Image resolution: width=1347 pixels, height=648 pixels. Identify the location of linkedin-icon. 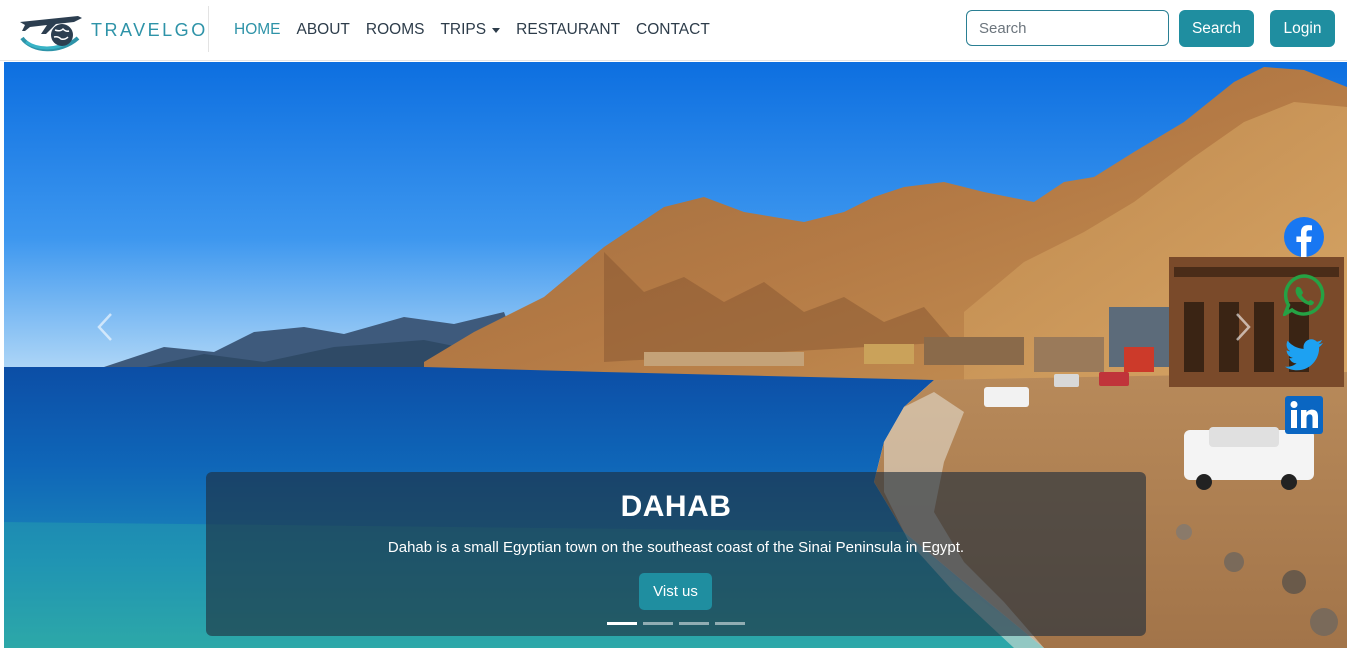
(1304, 415).